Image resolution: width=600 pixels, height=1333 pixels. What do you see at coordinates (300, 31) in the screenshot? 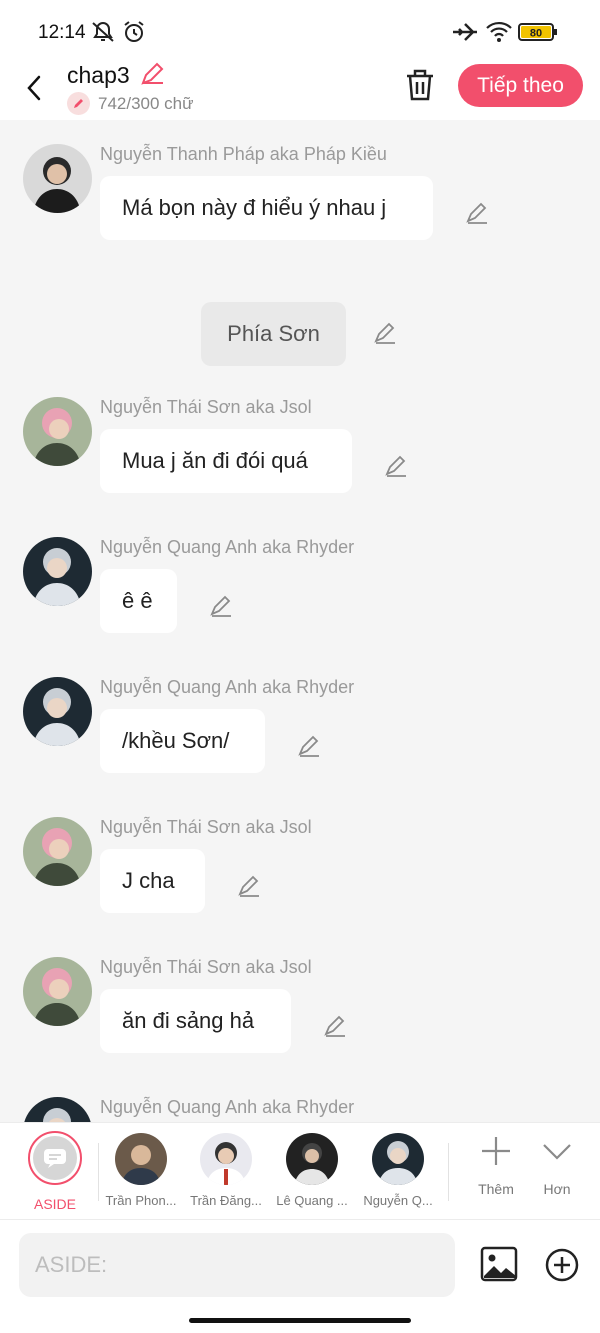
I see `status-bar: 12:14 80` at bounding box center [300, 31].